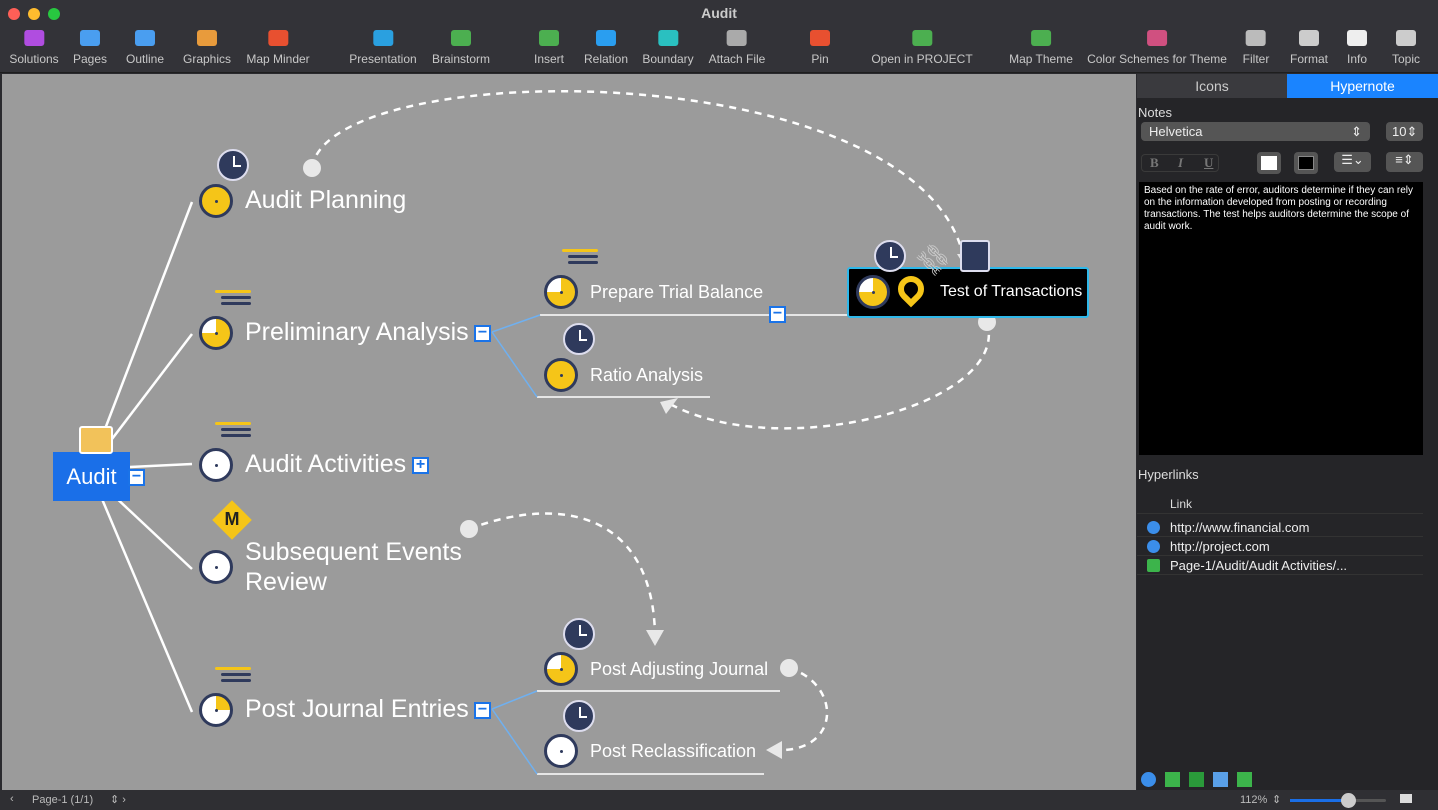 Image resolution: width=1438 pixels, height=810 pixels. What do you see at coordinates (357, 332) in the screenshot?
I see `topic-preliminary-analysis: Preliminary Analysis` at bounding box center [357, 332].